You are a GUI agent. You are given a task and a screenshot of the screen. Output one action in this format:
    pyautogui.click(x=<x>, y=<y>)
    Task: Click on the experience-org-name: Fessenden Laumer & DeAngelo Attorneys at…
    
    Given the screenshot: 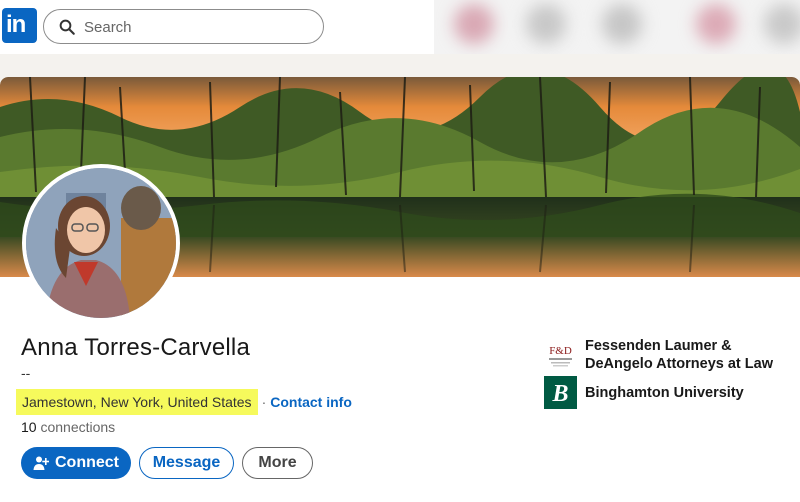 What is the action you would take?
    pyautogui.click(x=679, y=355)
    